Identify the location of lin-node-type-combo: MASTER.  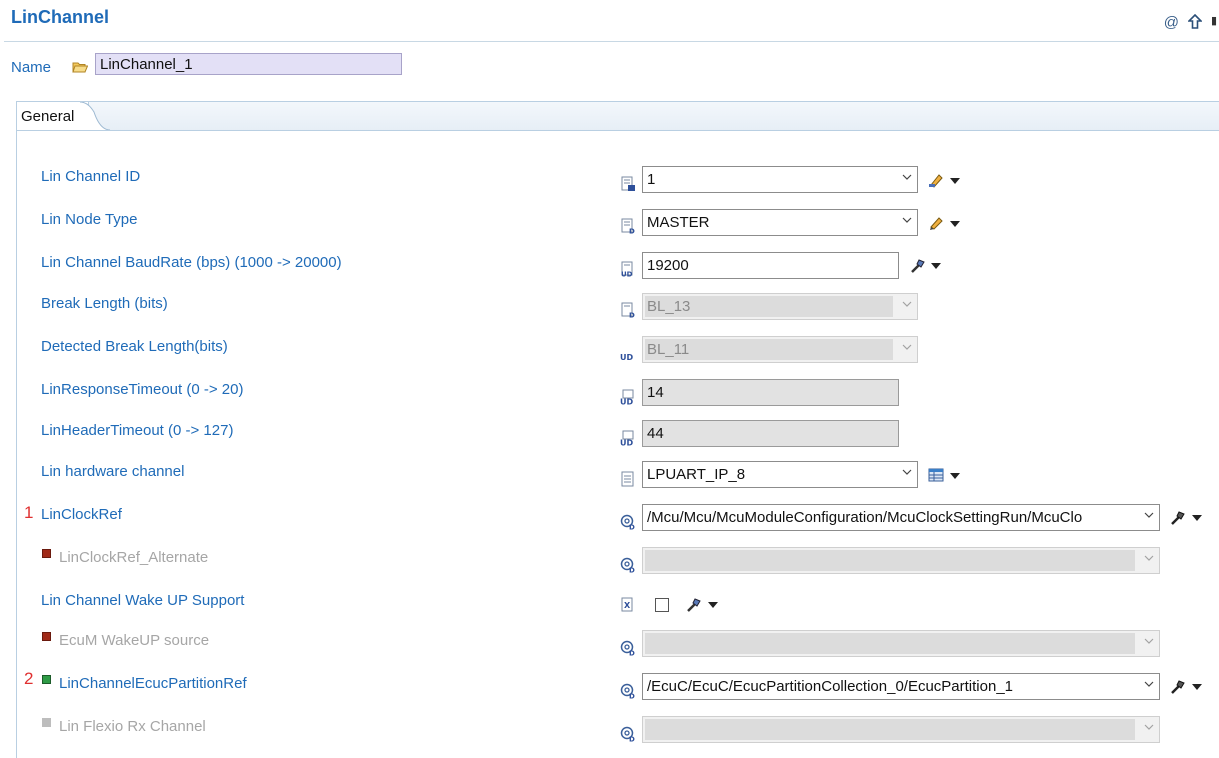
(780, 222).